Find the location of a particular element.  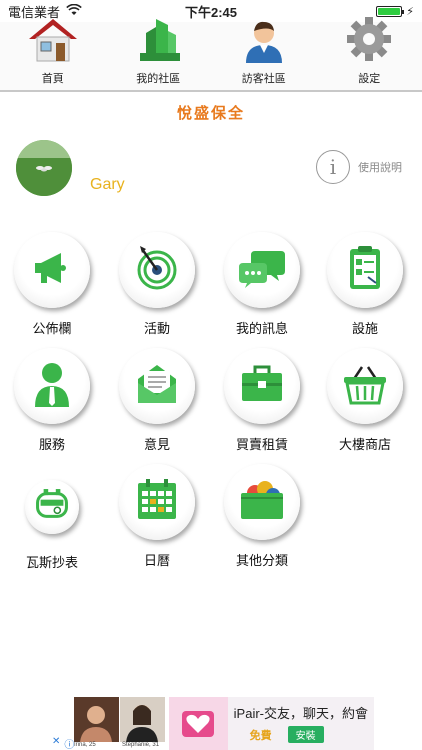

megaphone-icon is located at coordinates (52, 270).